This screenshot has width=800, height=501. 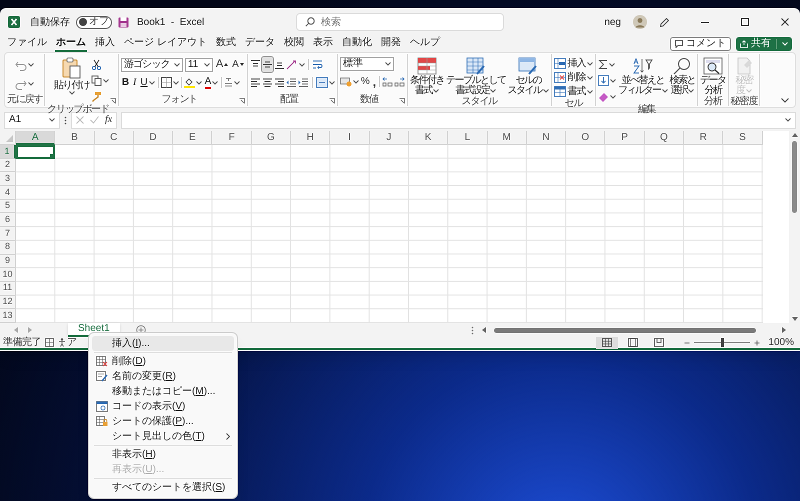 What do you see at coordinates (114, 138) in the screenshot?
I see `column-header: C` at bounding box center [114, 138].